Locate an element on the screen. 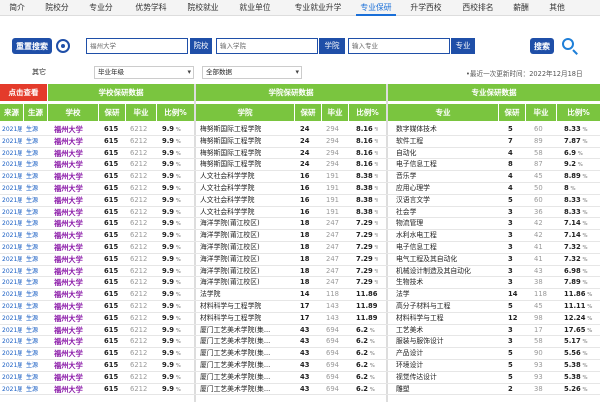 Image resolution: width=600 pixels, height=402 pixels. tab-salary: 薪酬 is located at coordinates (521, 9).